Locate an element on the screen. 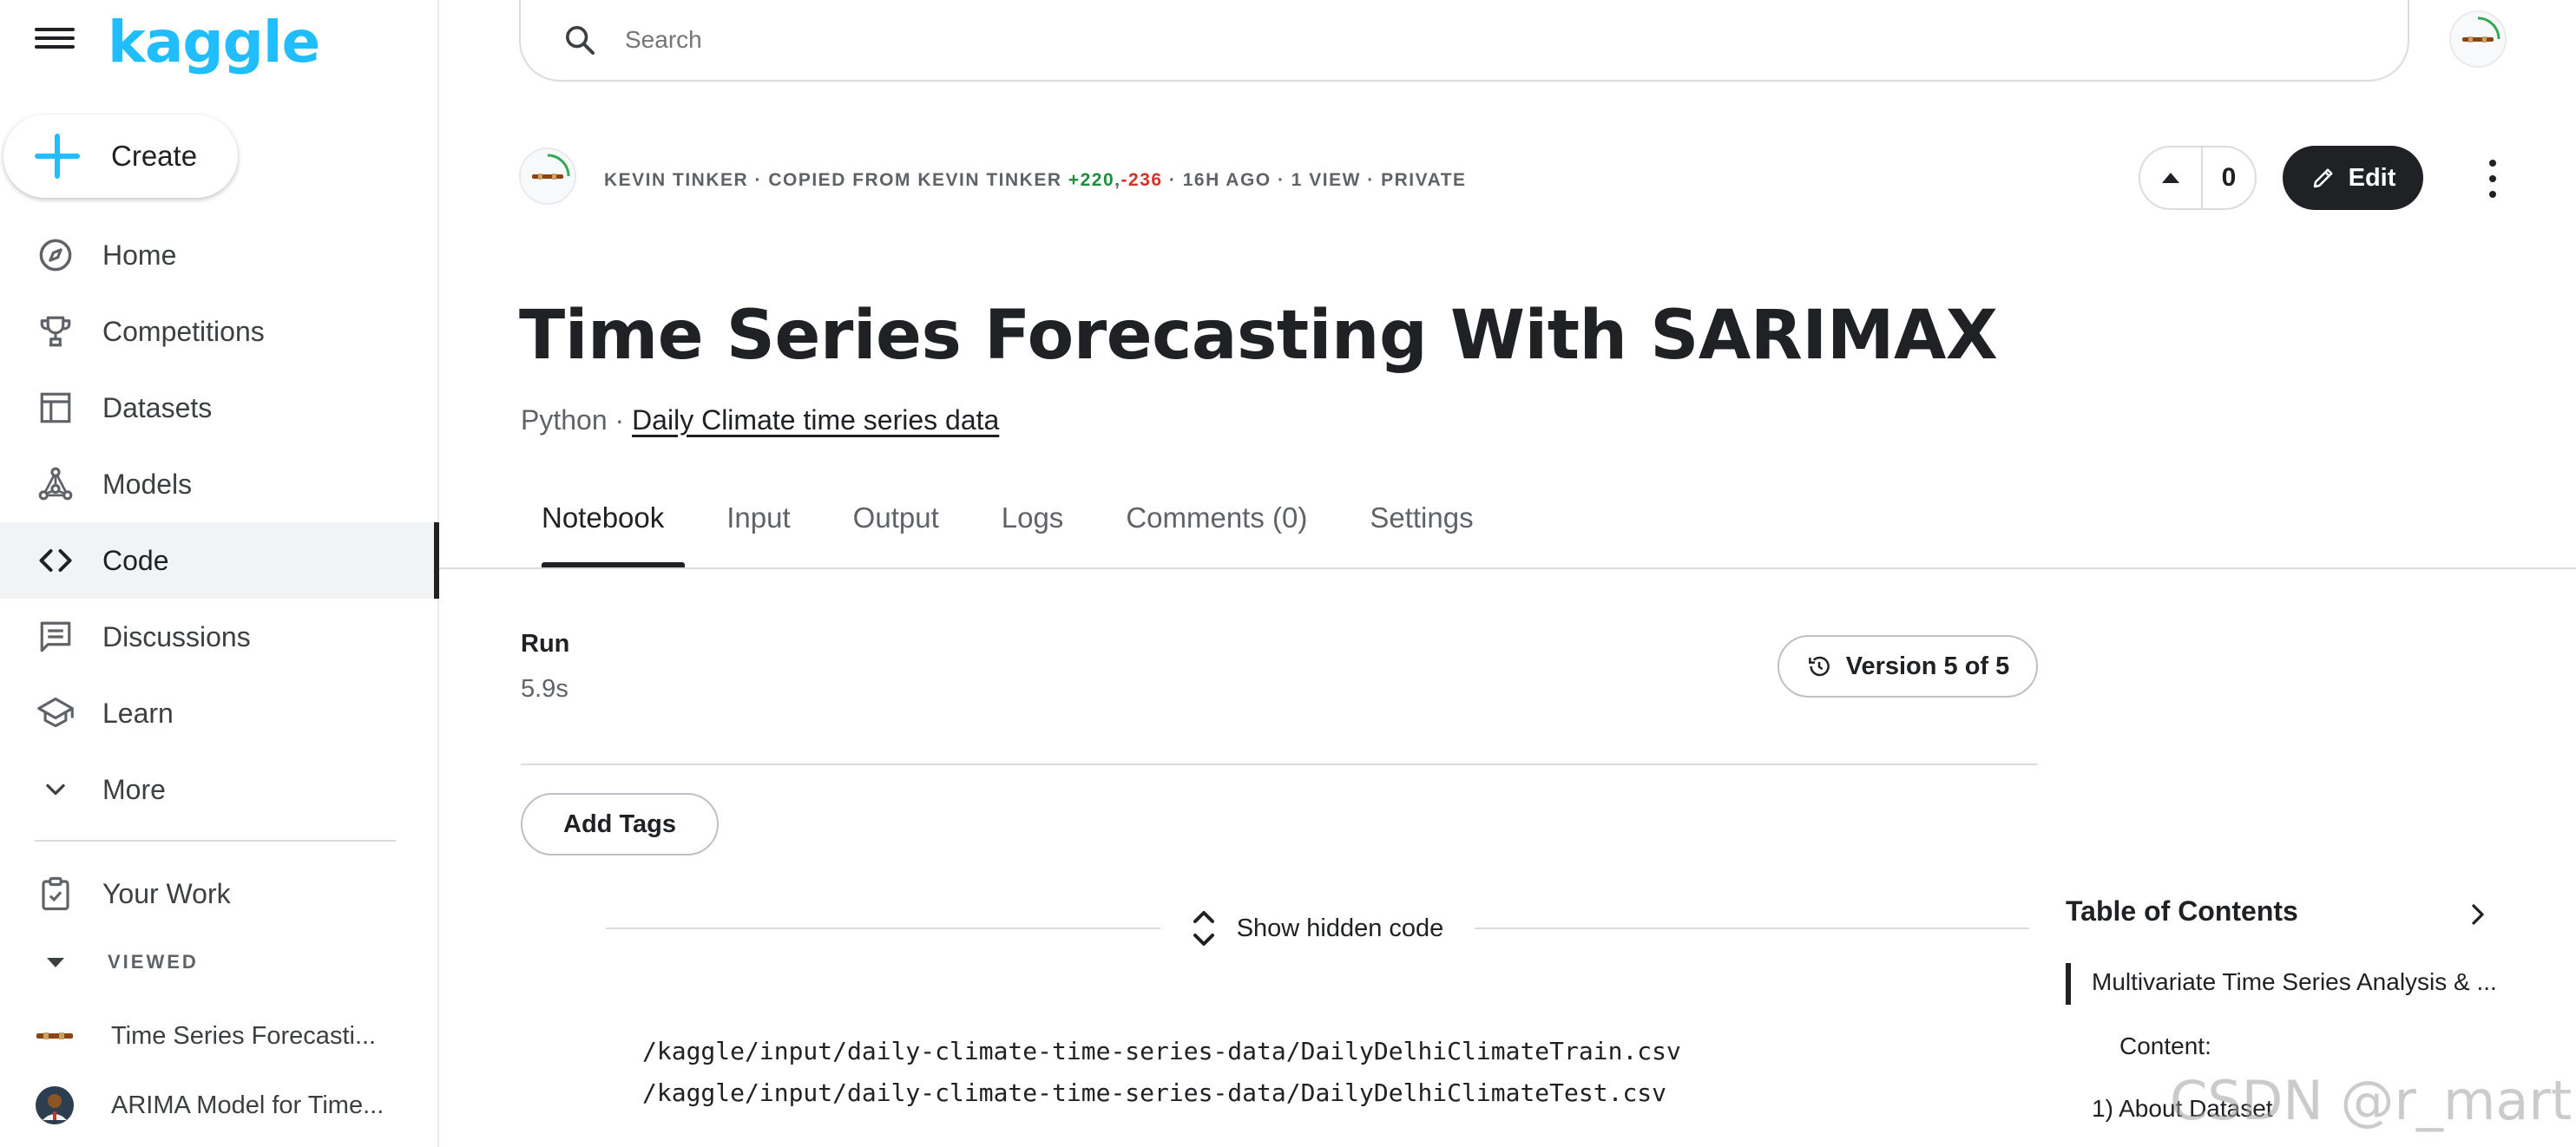 This screenshot has width=2576, height=1147. watermark: CSDN @r_martian is located at coordinates (2373, 1100).